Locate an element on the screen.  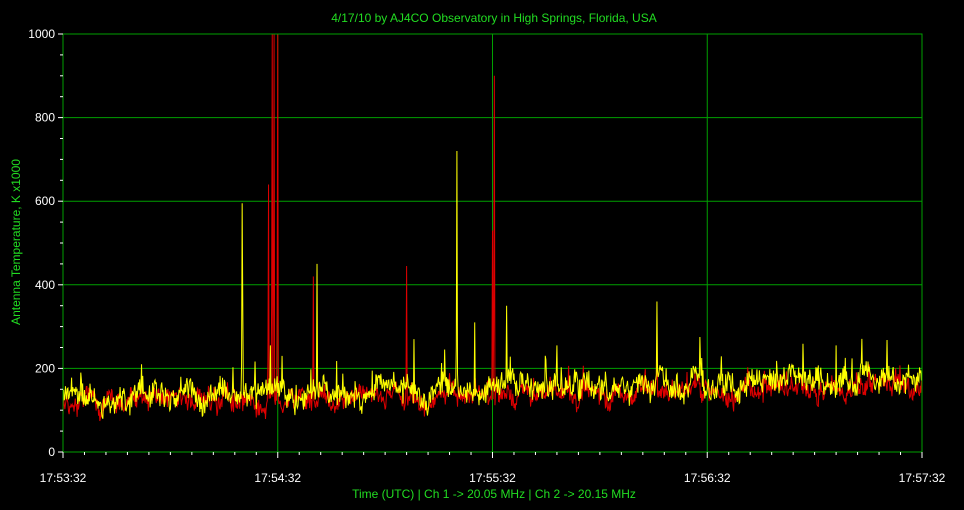
x-tick-label: 17:53:32 is located at coordinates (63, 478).